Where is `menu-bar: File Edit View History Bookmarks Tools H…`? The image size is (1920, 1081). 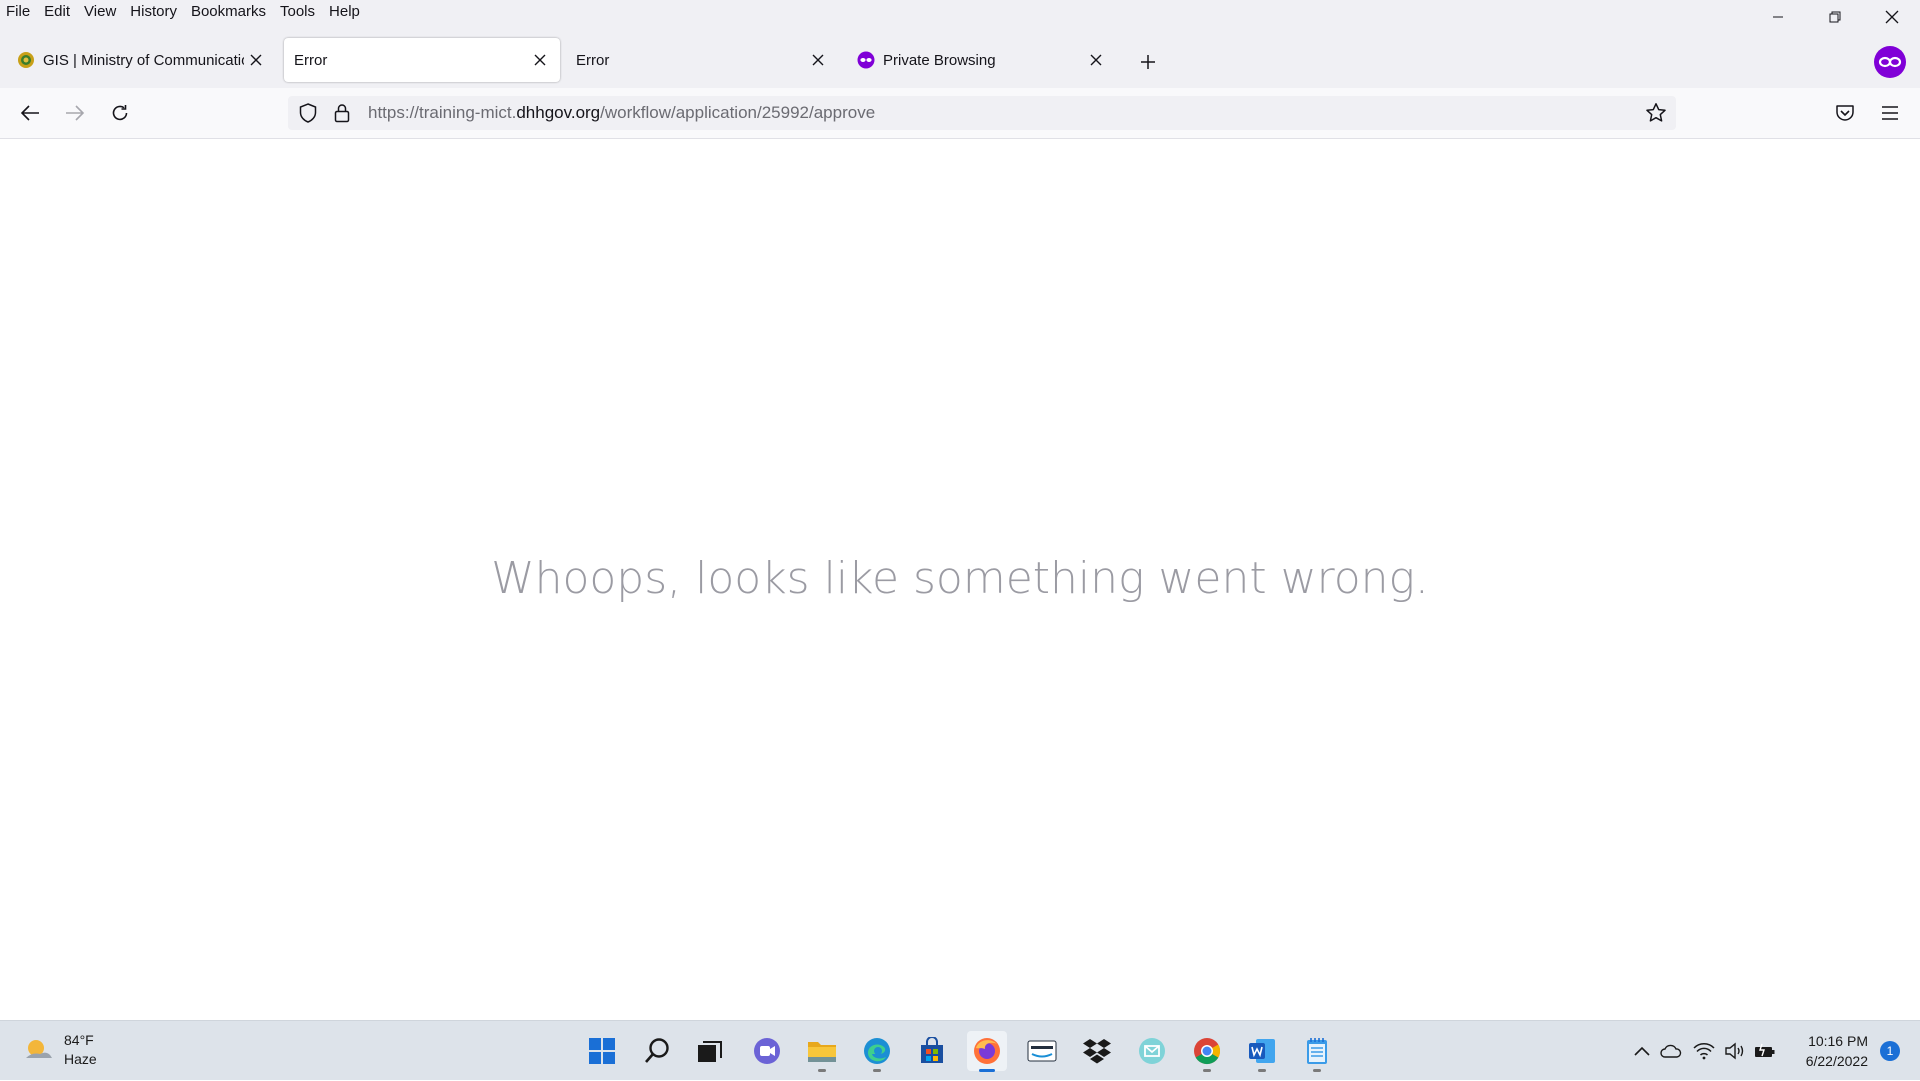
menu-bar: File Edit View History Bookmarks Tools H… is located at coordinates (960, 13).